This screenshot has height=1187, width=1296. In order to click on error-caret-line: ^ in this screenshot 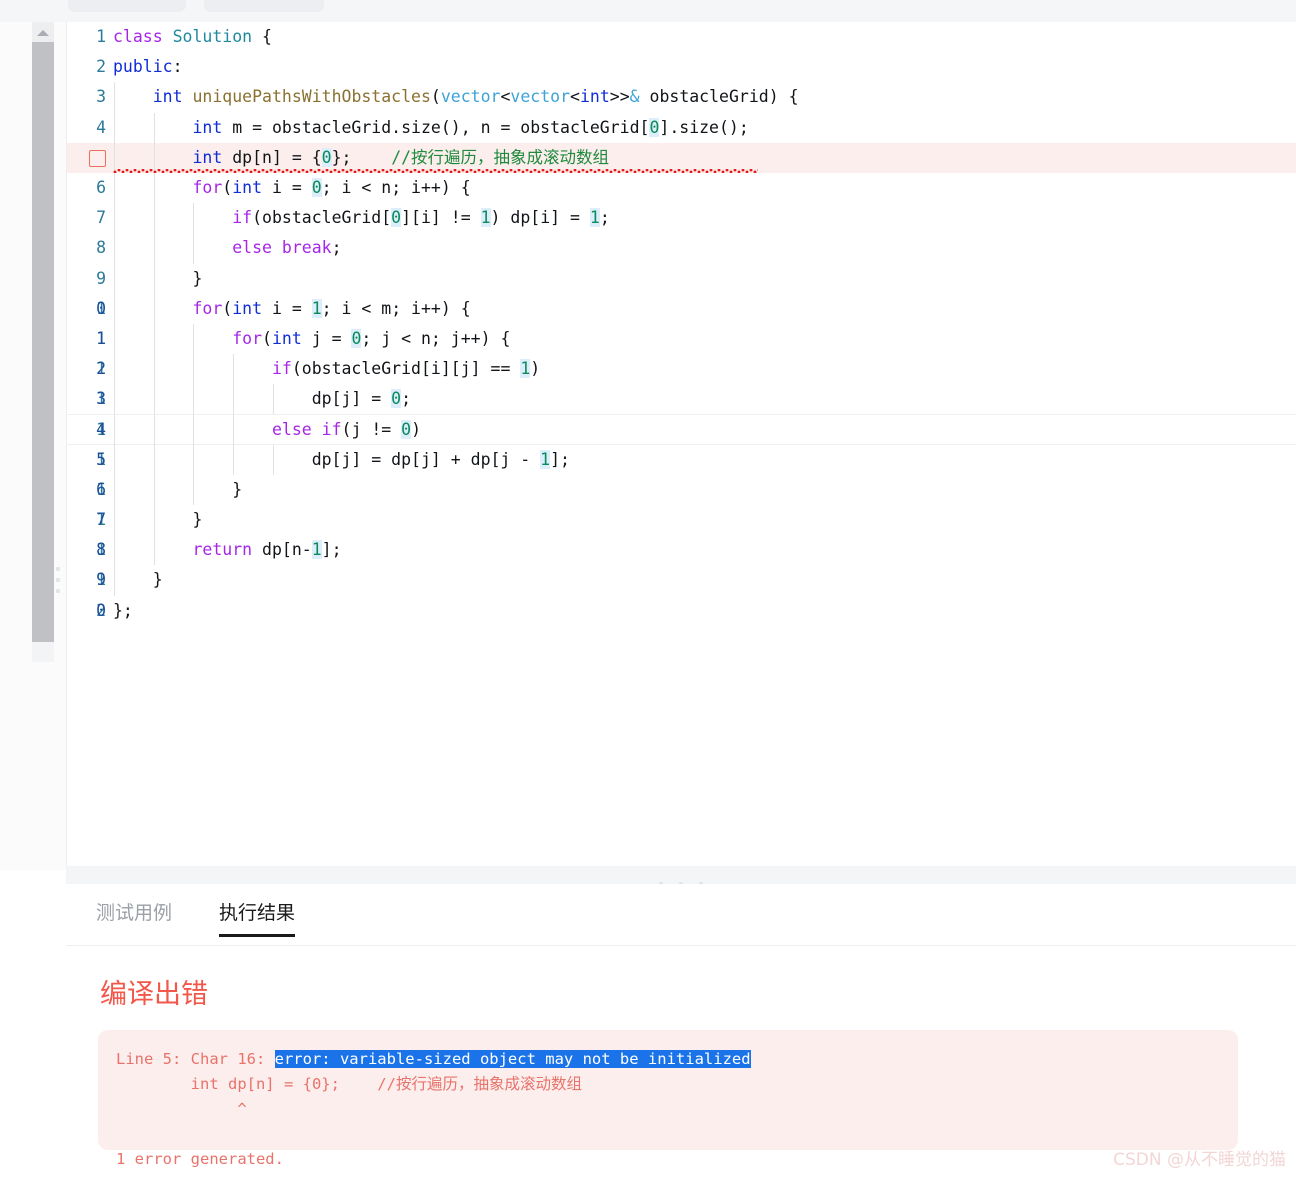, I will do `click(181, 1109)`.